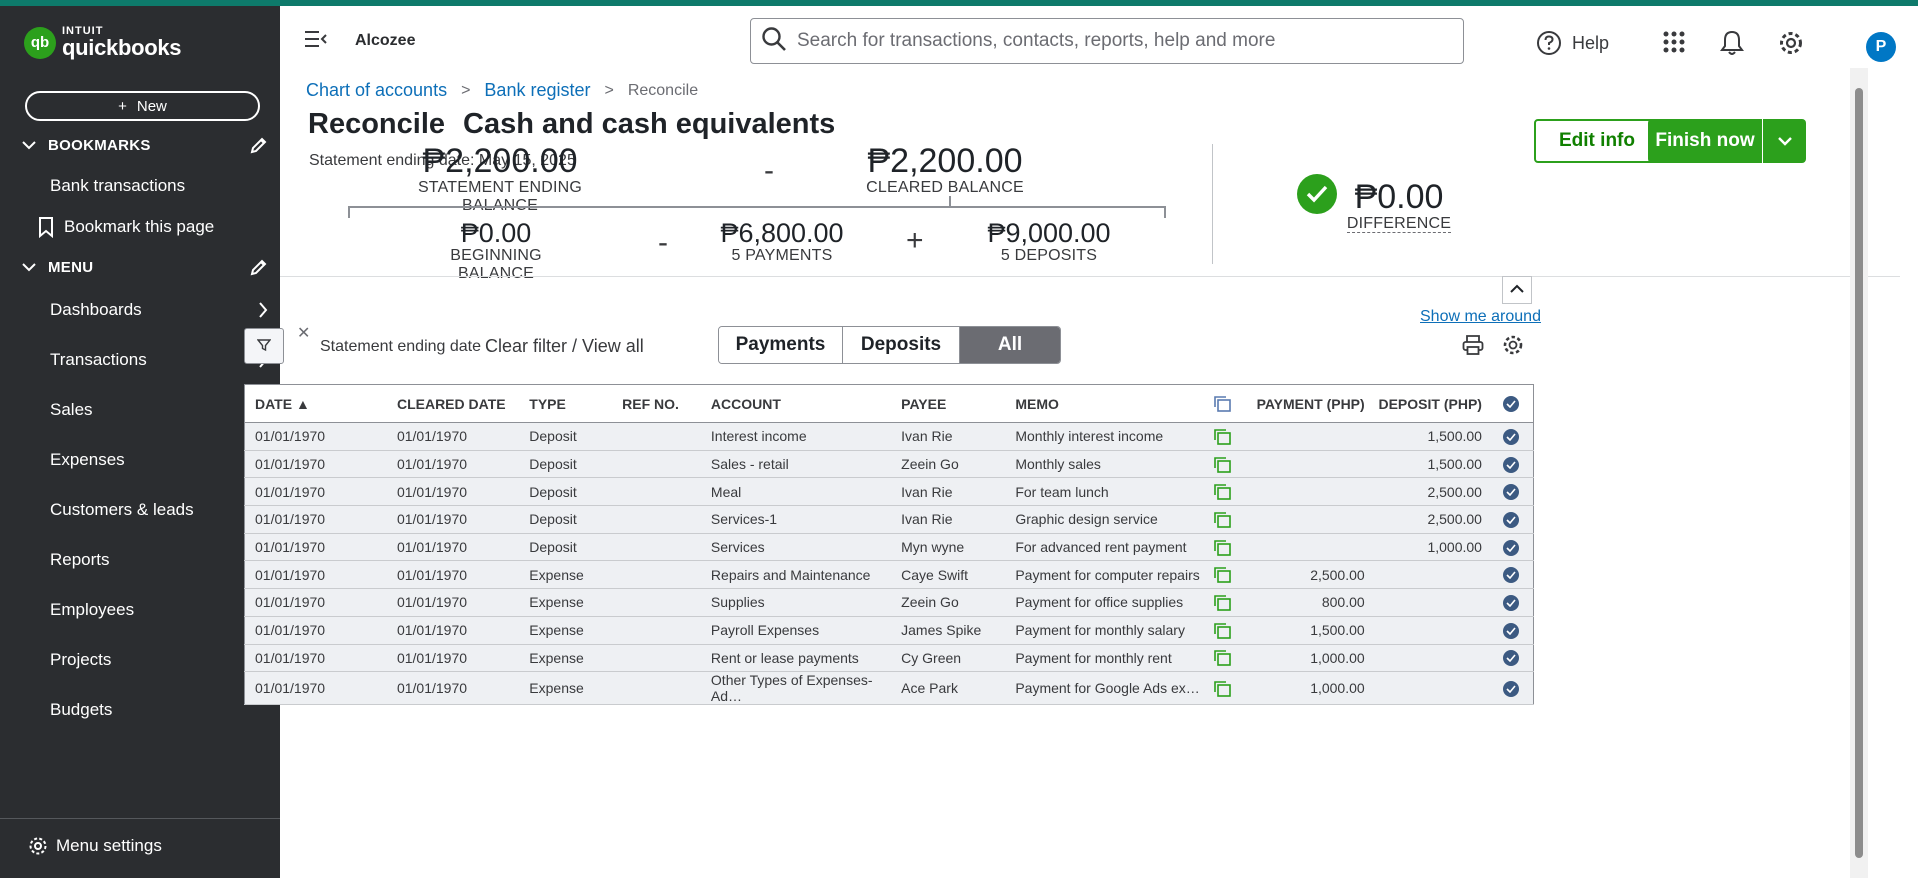 Image resolution: width=1918 pixels, height=878 pixels. Describe the element at coordinates (145, 145) in the screenshot. I see `bookmarks-header: BOOKMARKS` at that location.